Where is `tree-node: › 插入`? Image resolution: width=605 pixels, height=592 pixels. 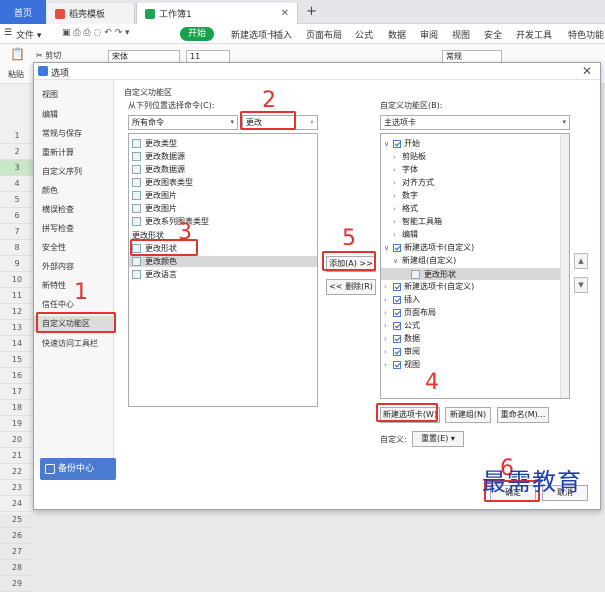
tree-node: › 插入 is located at coordinates (402, 299).